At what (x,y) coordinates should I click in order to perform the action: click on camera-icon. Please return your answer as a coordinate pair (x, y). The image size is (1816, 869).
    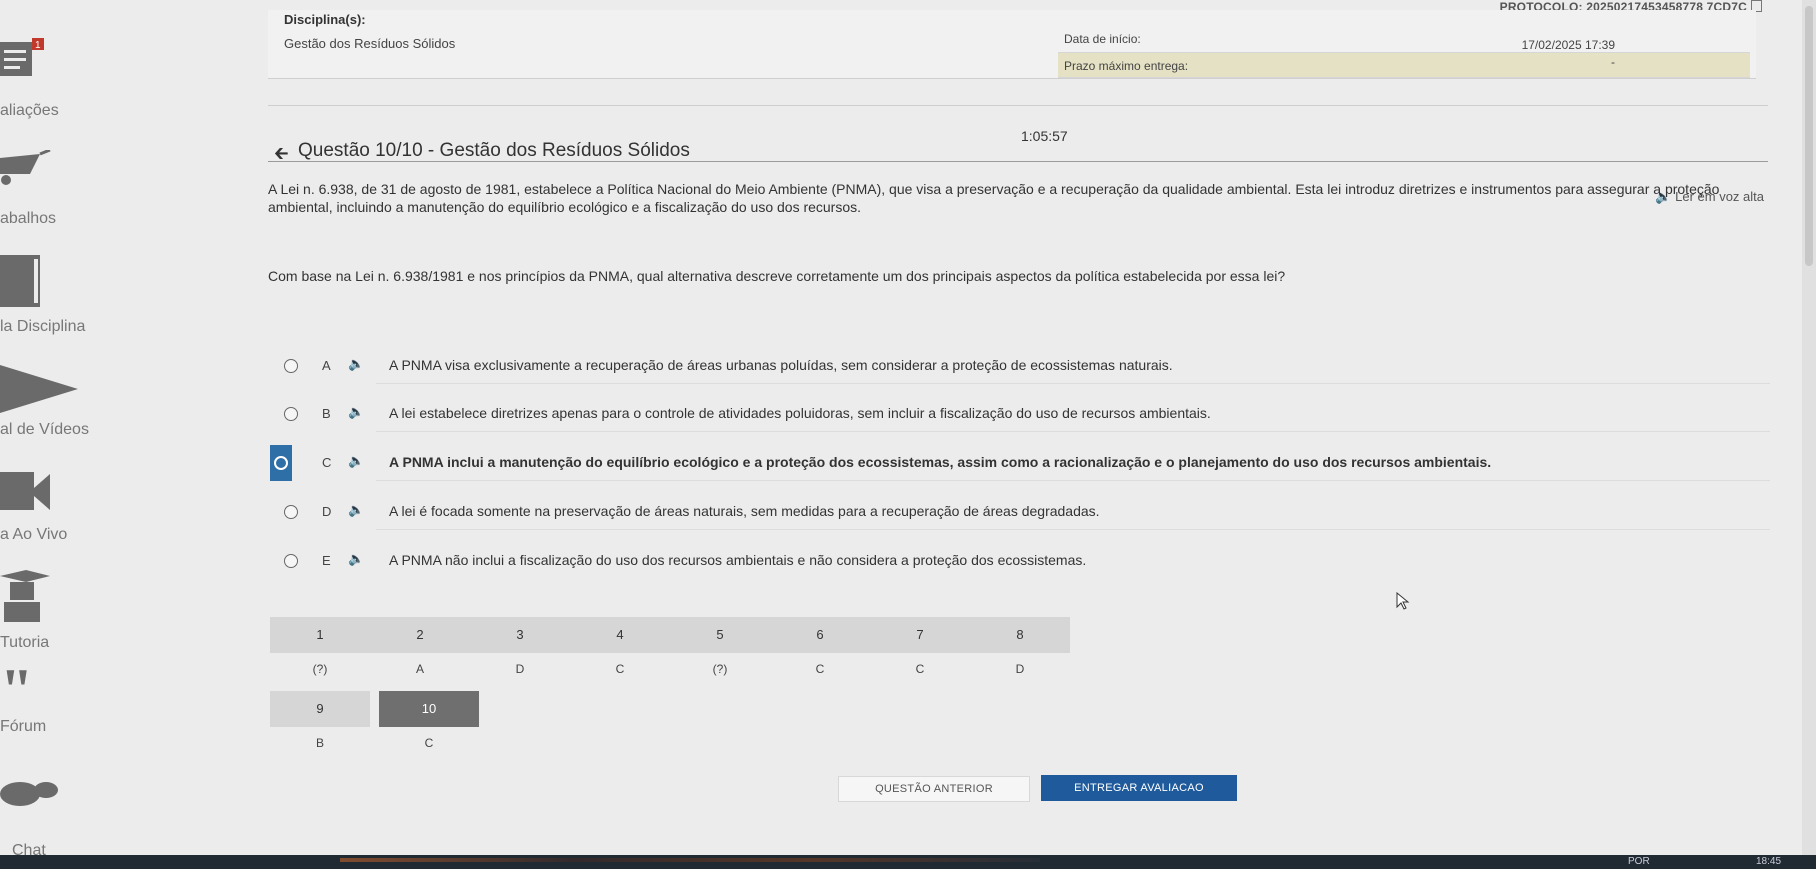
    Looking at the image, I should click on (25, 491).